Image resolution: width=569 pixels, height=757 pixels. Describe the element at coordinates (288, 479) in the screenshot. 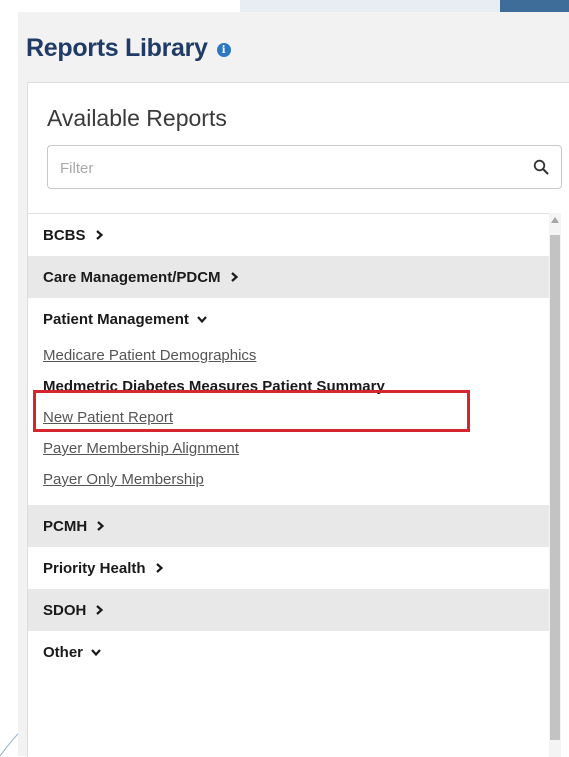

I see `report-link-payer-only-membership: Payer Only Membership` at that location.